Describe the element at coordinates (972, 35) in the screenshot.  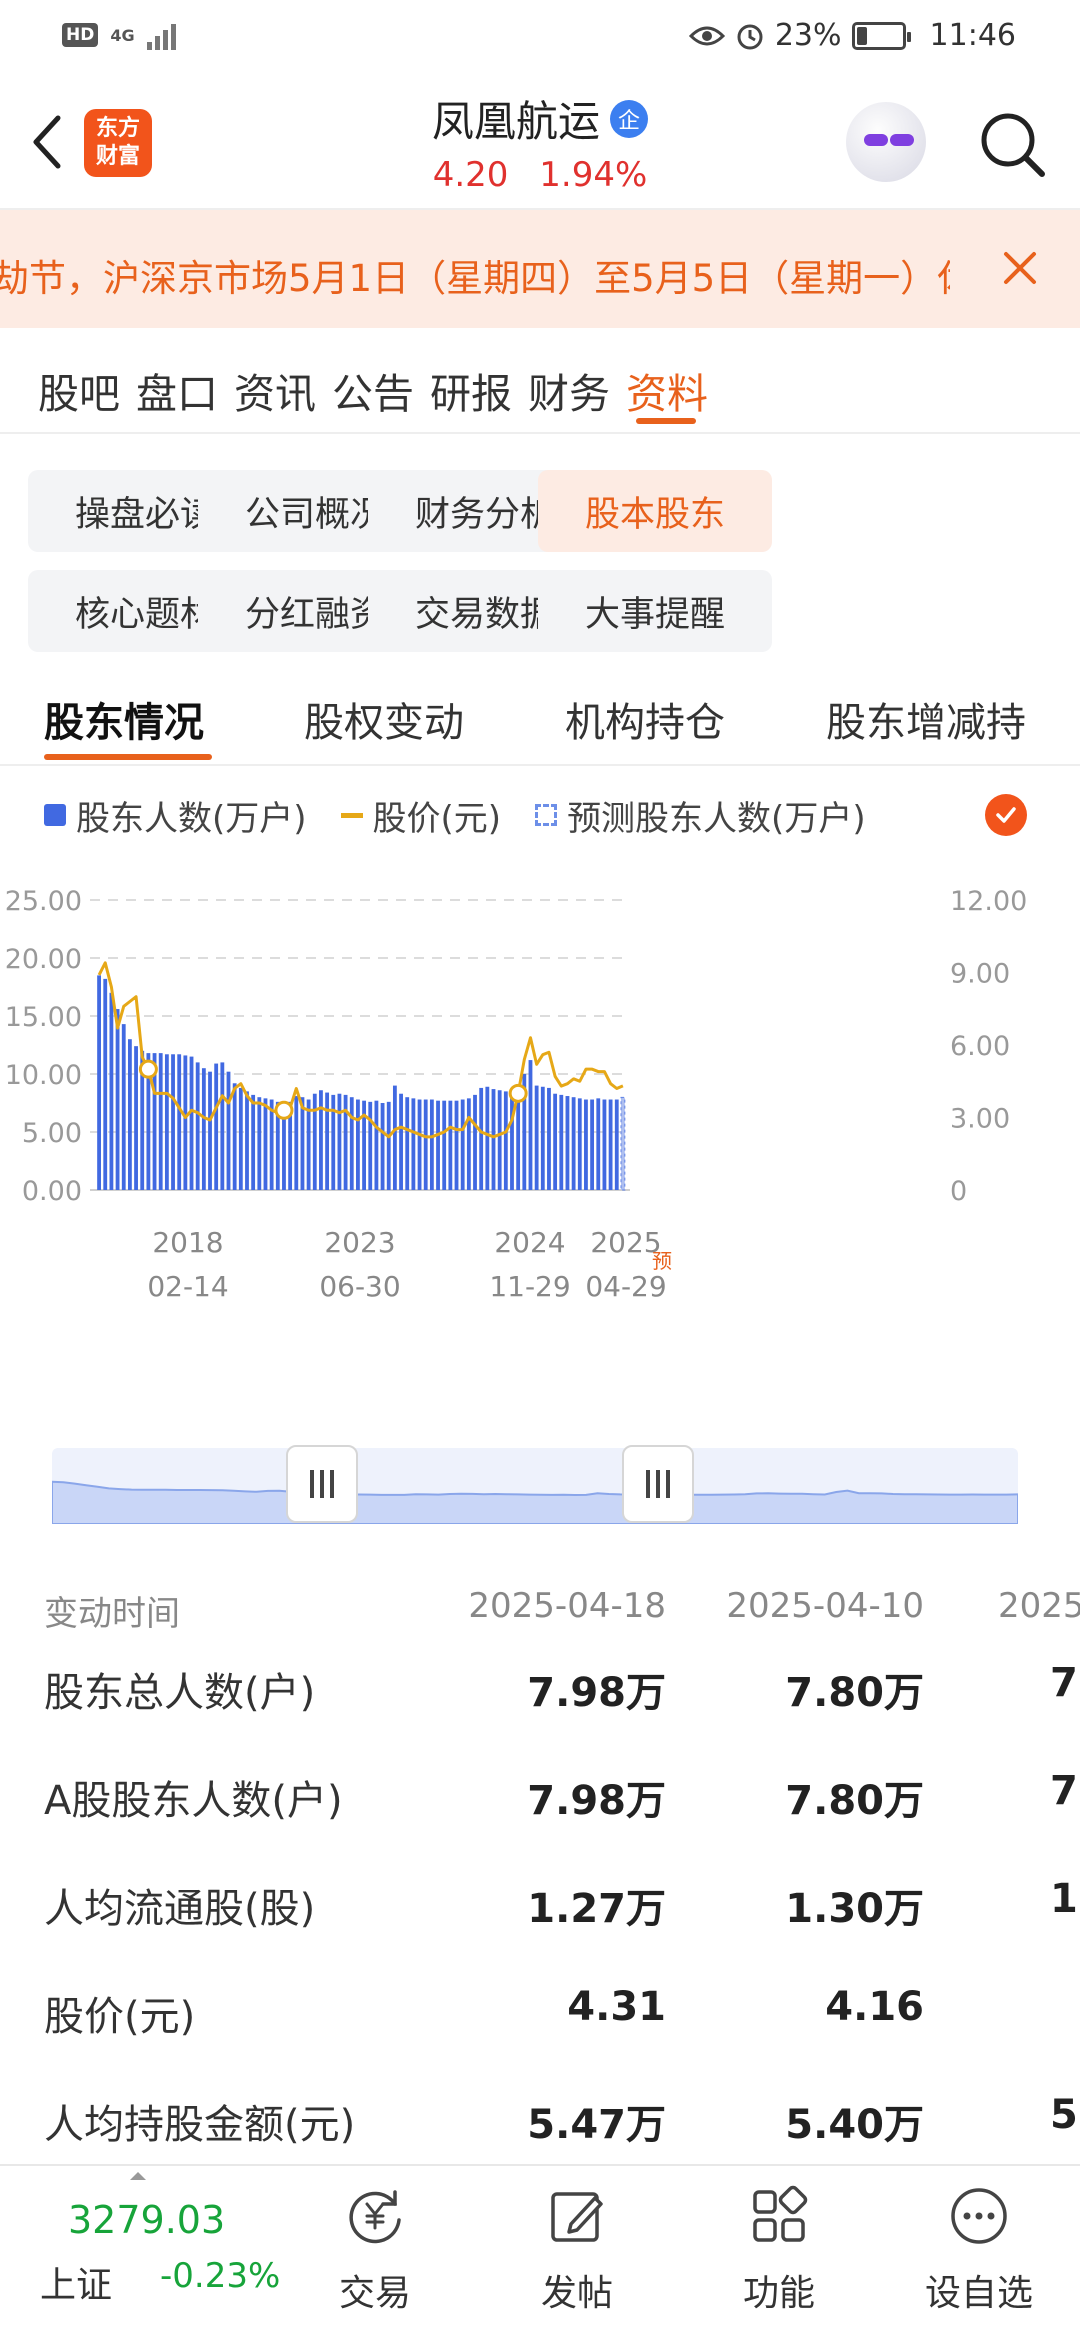
I see `clock: 11:46` at that location.